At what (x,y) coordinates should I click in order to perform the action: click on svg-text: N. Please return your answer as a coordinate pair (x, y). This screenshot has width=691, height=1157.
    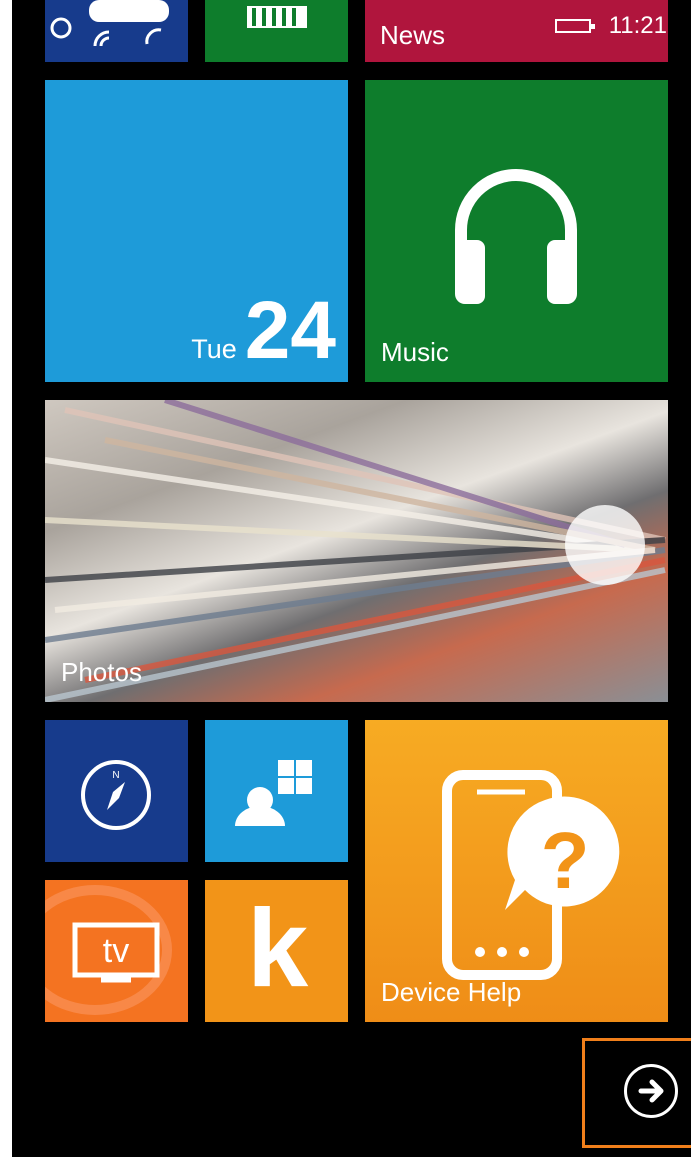
    Looking at the image, I should click on (115, 775).